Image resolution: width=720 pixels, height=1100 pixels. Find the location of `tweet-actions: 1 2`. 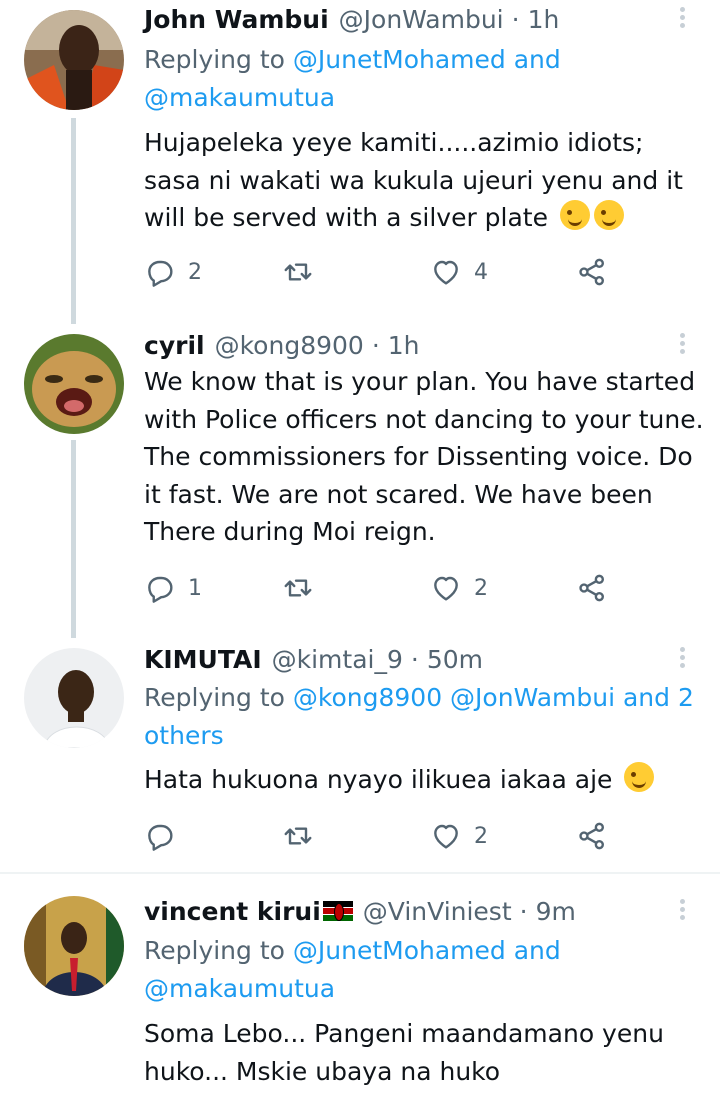

tweet-actions: 1 2 is located at coordinates (424, 588).